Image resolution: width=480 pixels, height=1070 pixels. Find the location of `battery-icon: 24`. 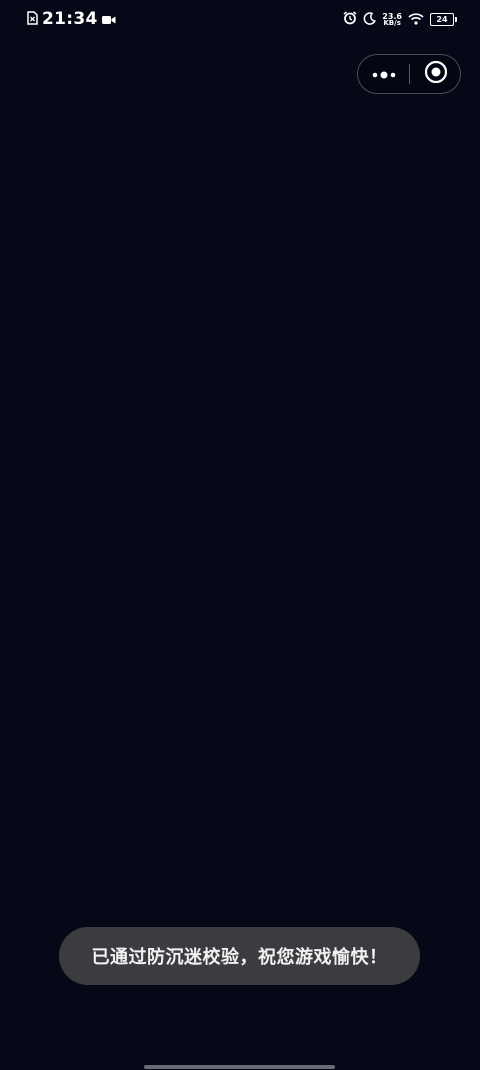

battery-icon: 24 is located at coordinates (443, 19).